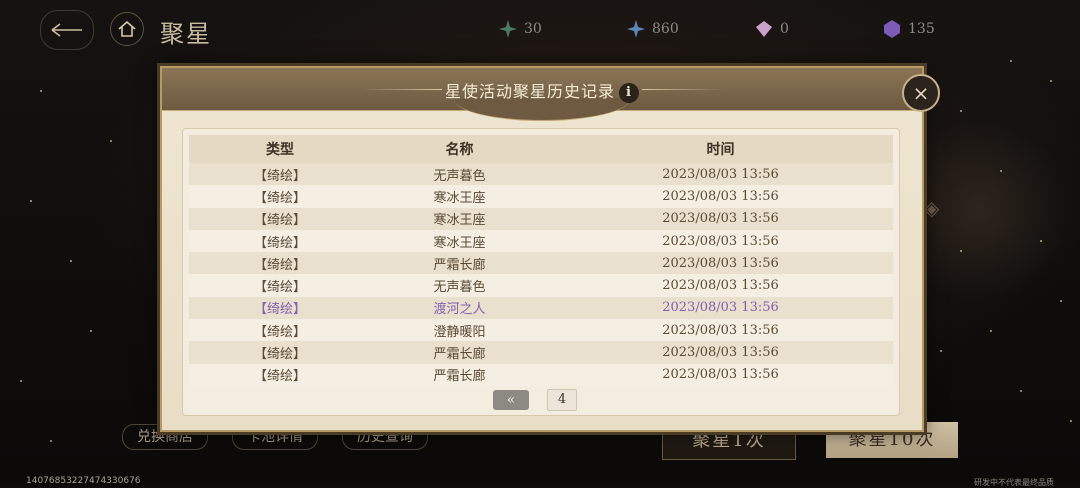 The height and width of the screenshot is (488, 1080). I want to click on home-icon, so click(127, 29).